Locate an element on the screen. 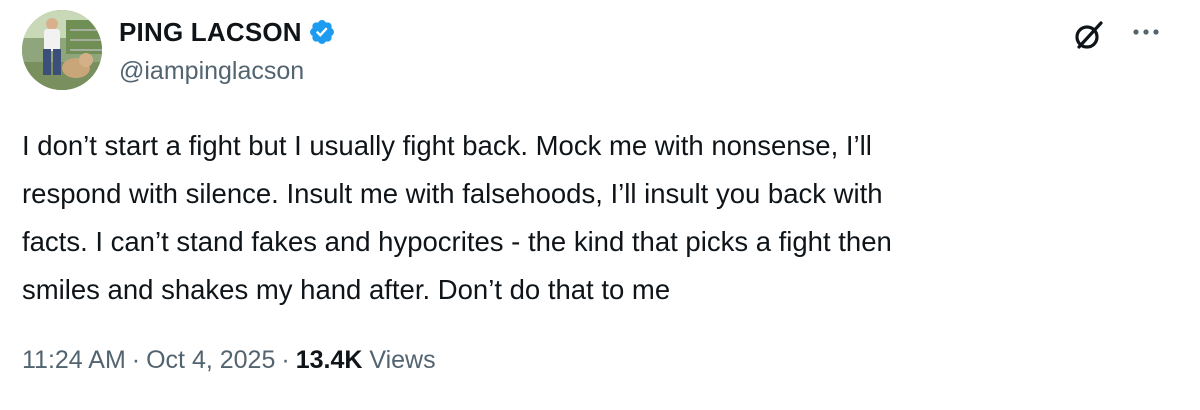 Image resolution: width=1200 pixels, height=410 pixels. author-name-row: PING LACSON is located at coordinates (227, 32).